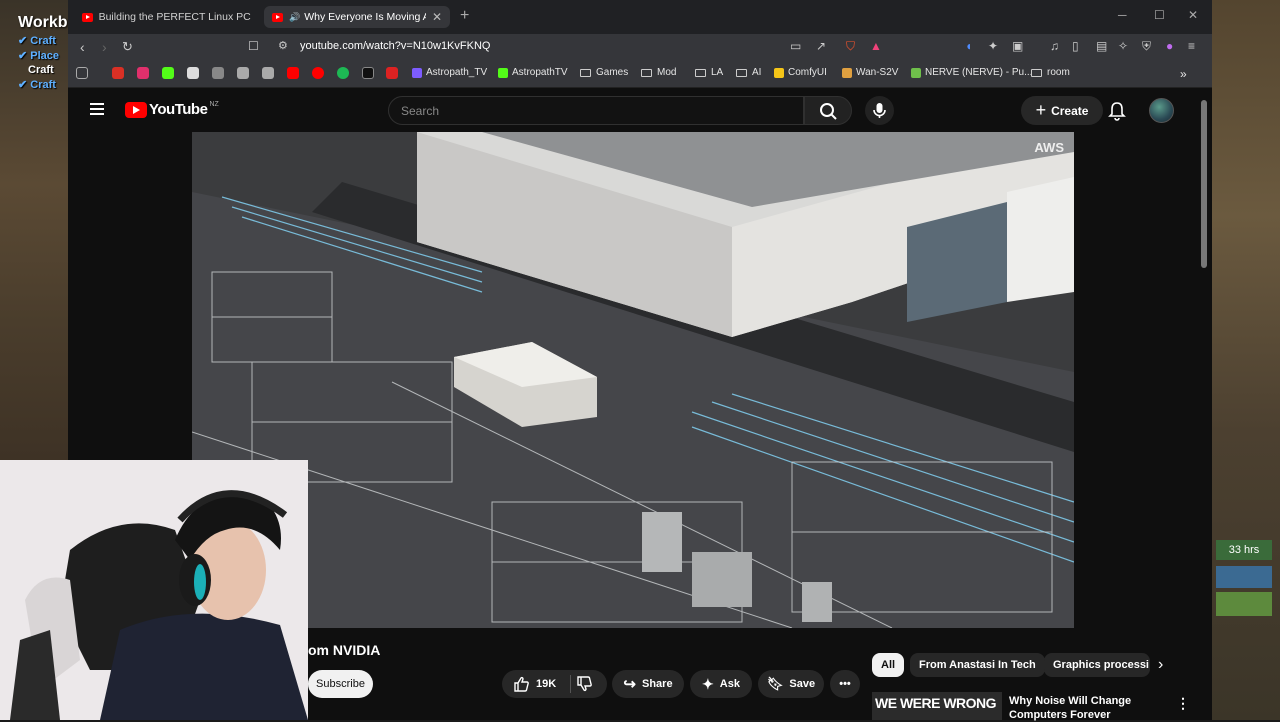 Image resolution: width=1280 pixels, height=722 pixels. Describe the element at coordinates (437, 17) in the screenshot. I see `close-tab-icon: ✕` at that location.